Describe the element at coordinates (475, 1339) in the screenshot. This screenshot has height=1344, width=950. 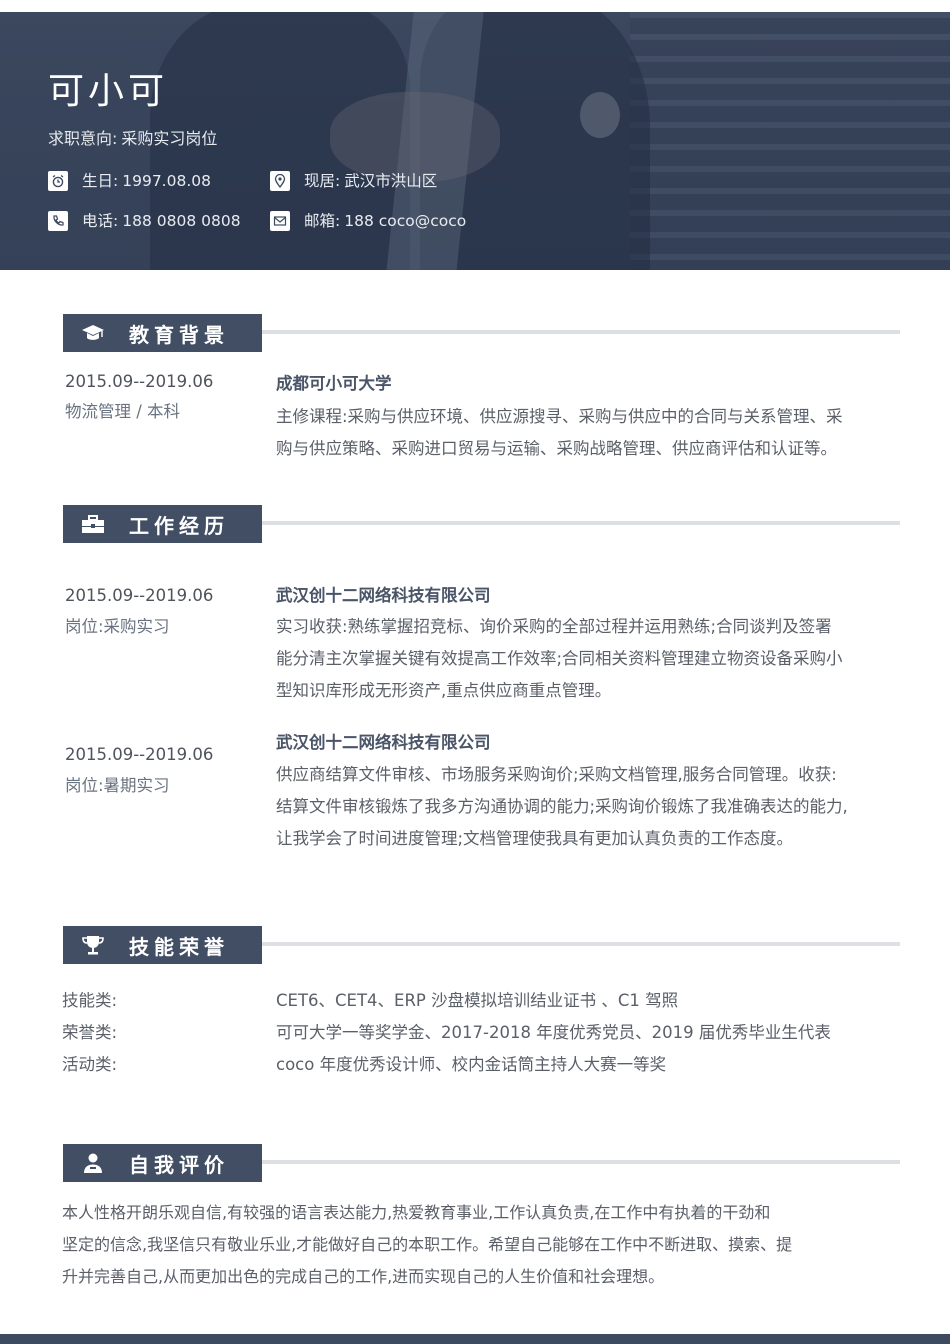
I see `footer-bar` at that location.